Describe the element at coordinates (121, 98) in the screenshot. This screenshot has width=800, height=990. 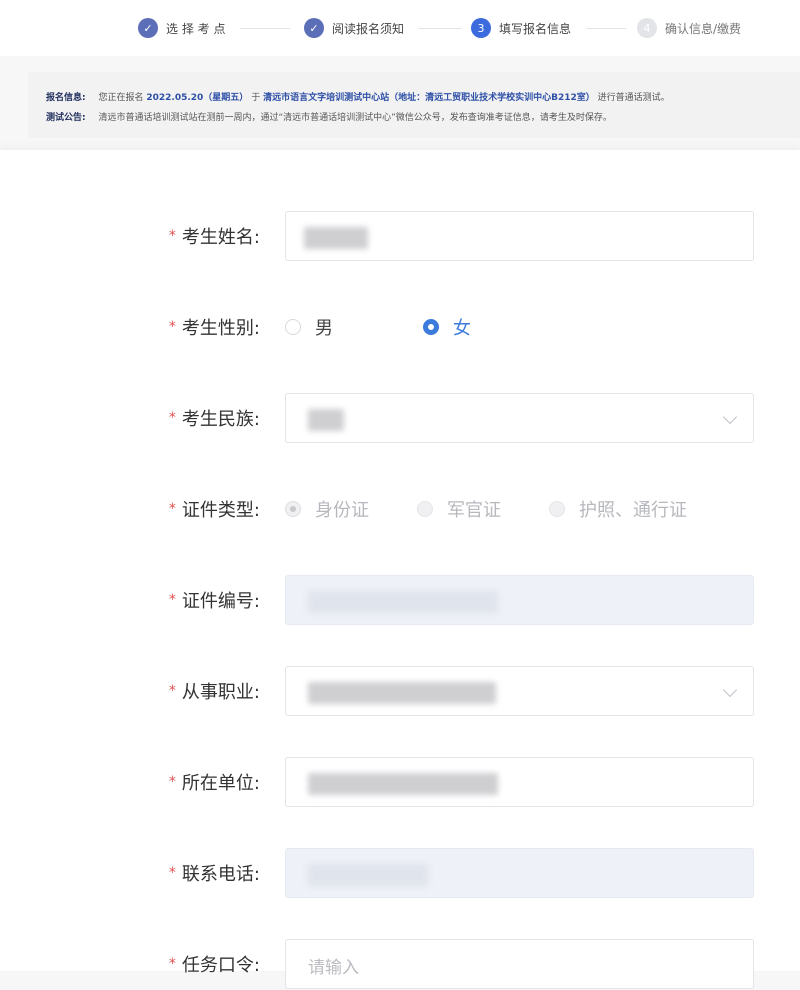
I see `registration-info-text: 您正在报名` at that location.